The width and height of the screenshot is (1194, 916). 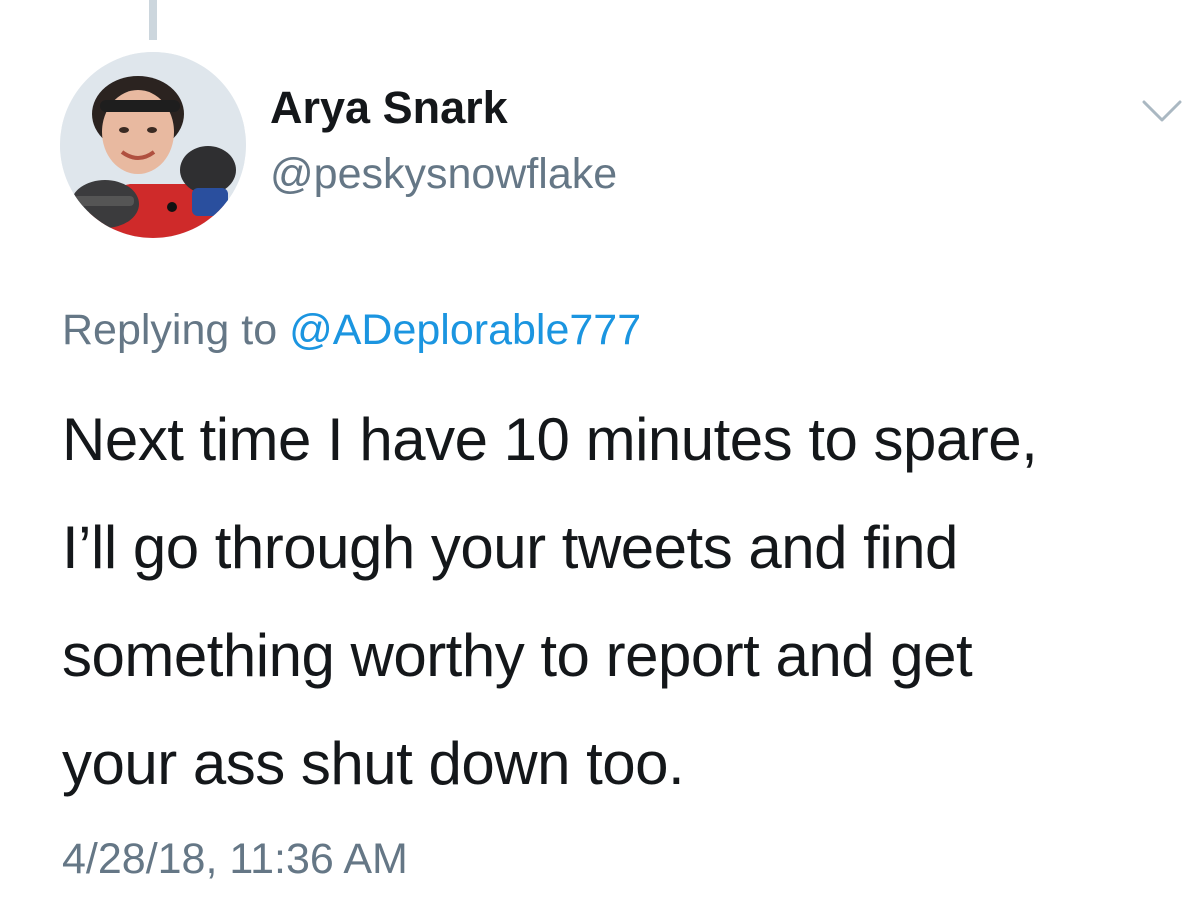 What do you see at coordinates (170, 330) in the screenshot?
I see `replying-to-label: Replying to` at bounding box center [170, 330].